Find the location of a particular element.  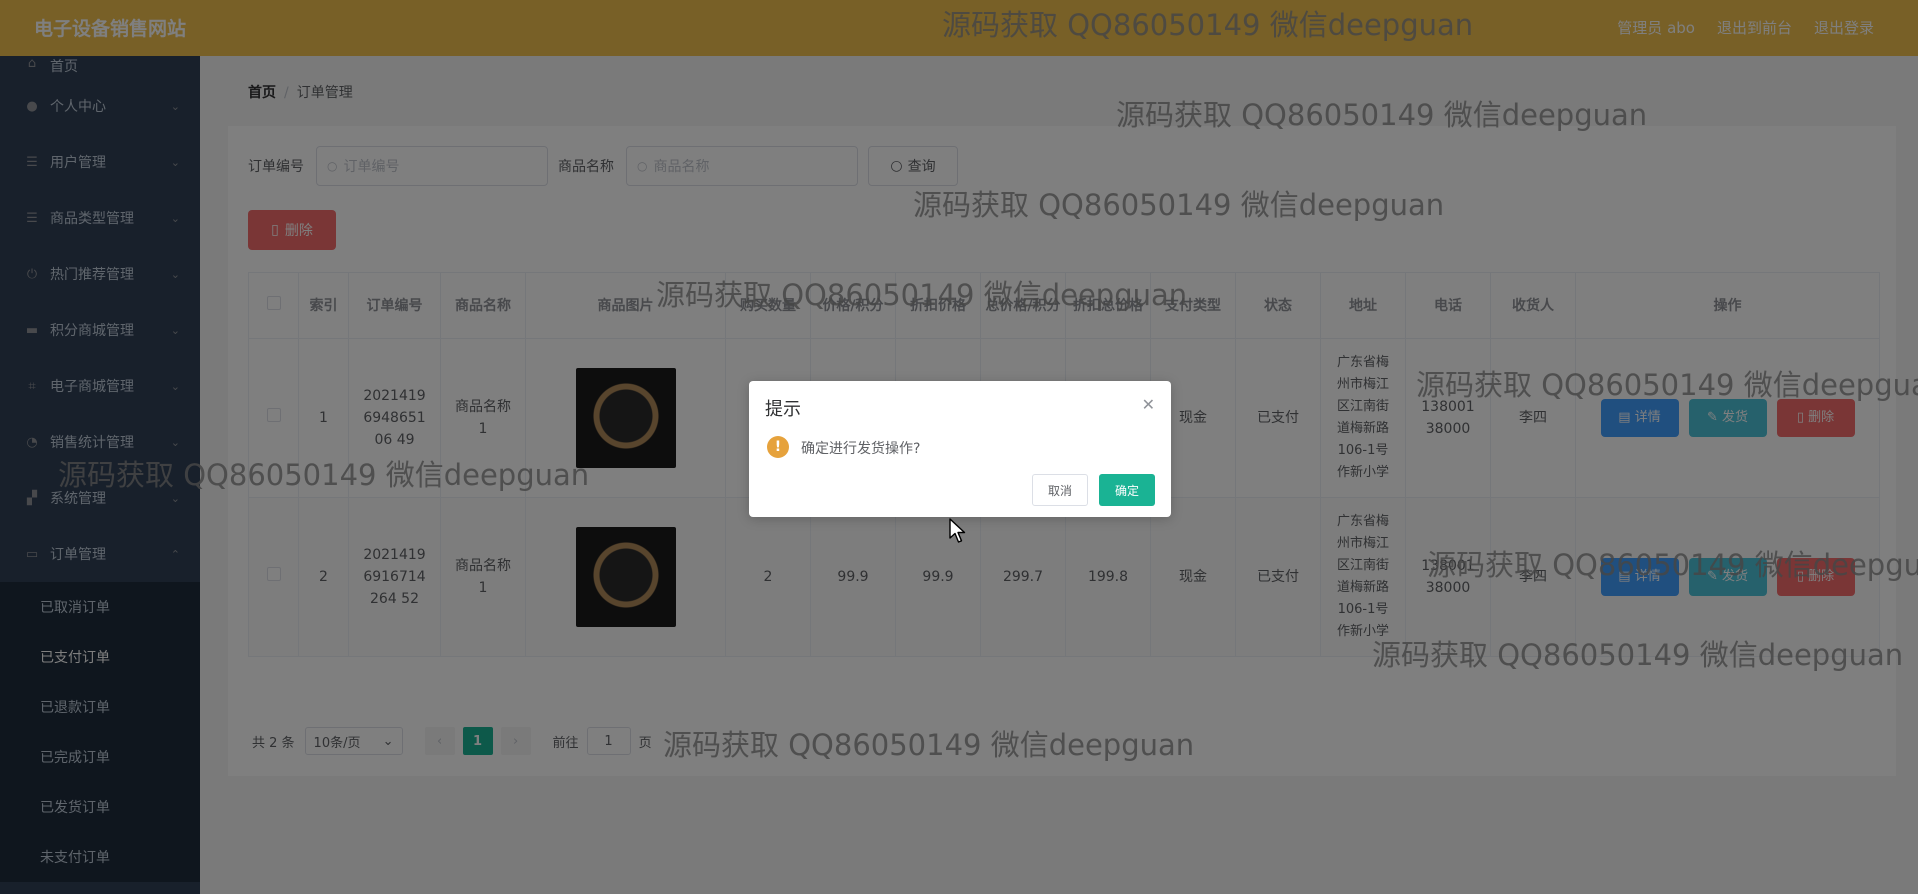

dialog-title: 提示 is located at coordinates (783, 409).